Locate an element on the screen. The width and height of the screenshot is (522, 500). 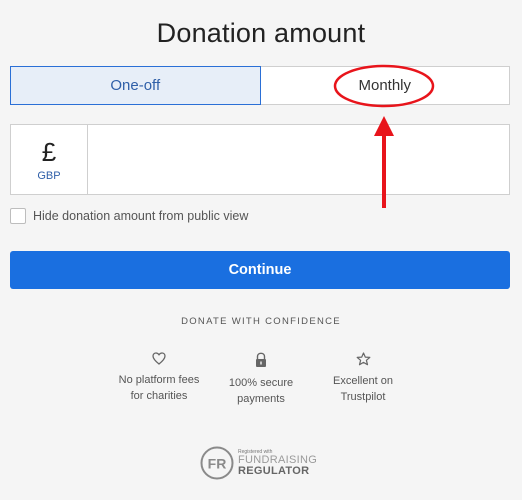
amount-field: £ GBP is located at coordinates (260, 159).